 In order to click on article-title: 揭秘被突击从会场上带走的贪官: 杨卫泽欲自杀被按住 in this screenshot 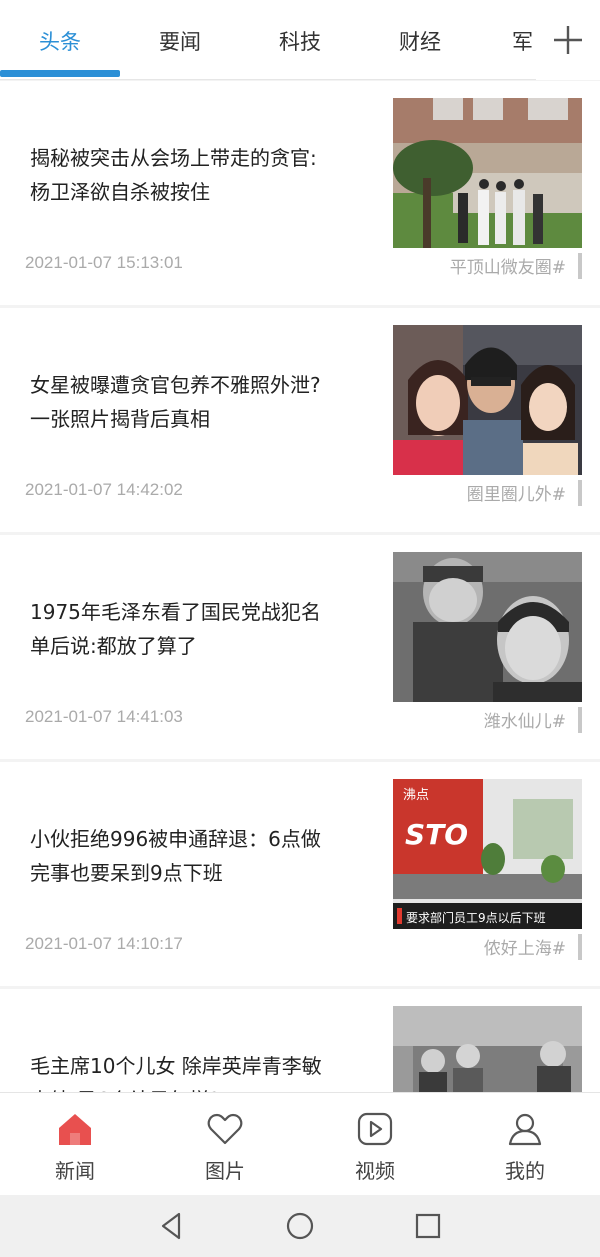, I will do `click(202, 175)`.